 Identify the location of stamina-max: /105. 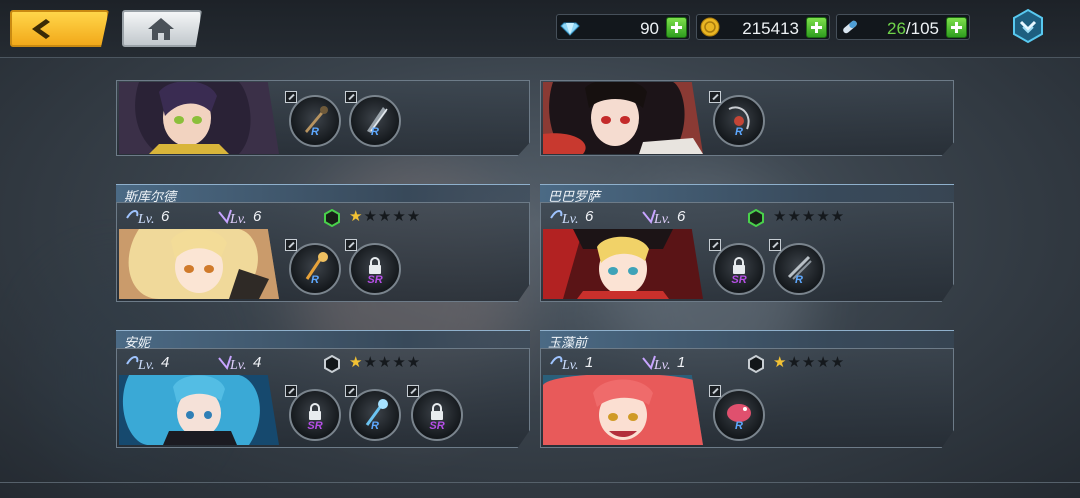
(922, 28).